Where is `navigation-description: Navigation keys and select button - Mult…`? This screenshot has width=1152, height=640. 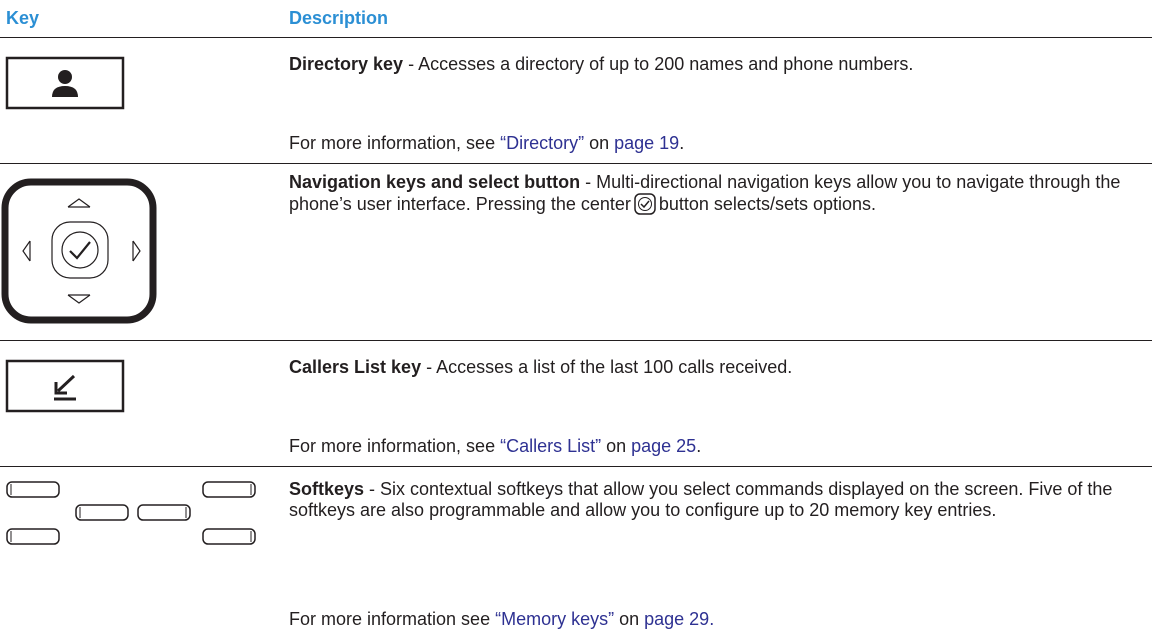
navigation-description: Navigation keys and select button - Mult… is located at coordinates (714, 196).